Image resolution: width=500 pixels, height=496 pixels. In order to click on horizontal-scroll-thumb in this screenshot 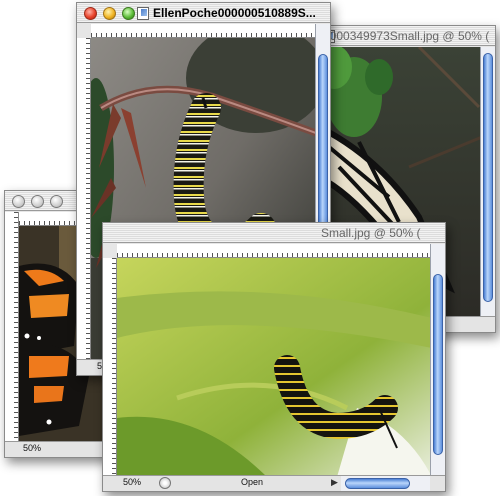, I will do `click(377, 483)`.